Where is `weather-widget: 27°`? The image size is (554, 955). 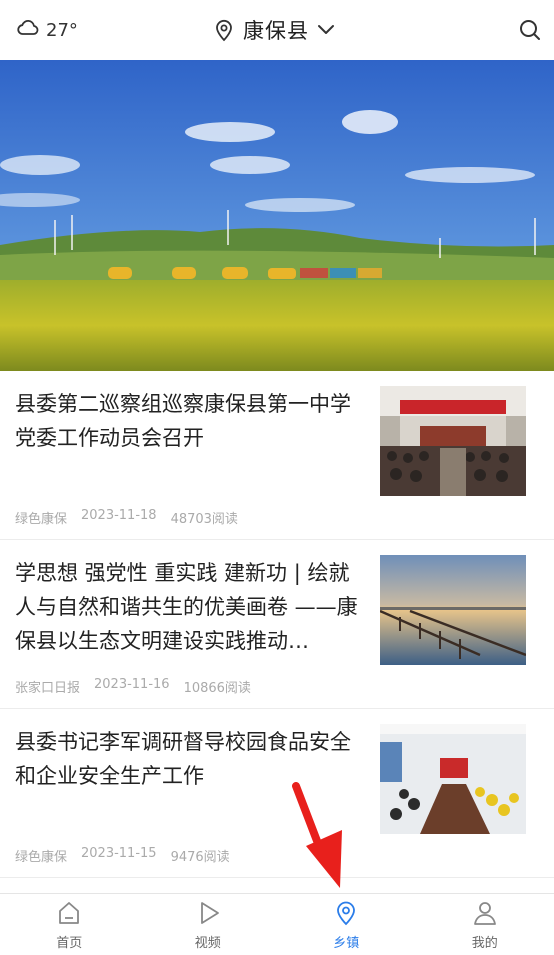 weather-widget: 27° is located at coordinates (47, 30).